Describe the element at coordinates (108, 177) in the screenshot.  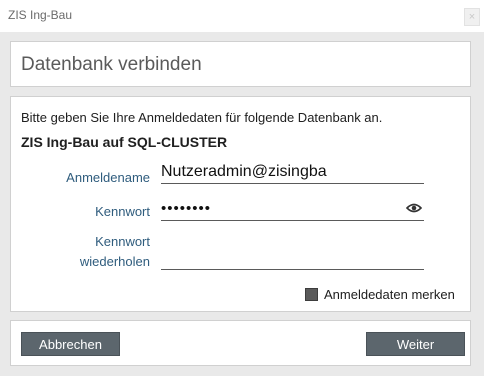
I see `username-label: Anmeldename` at that location.